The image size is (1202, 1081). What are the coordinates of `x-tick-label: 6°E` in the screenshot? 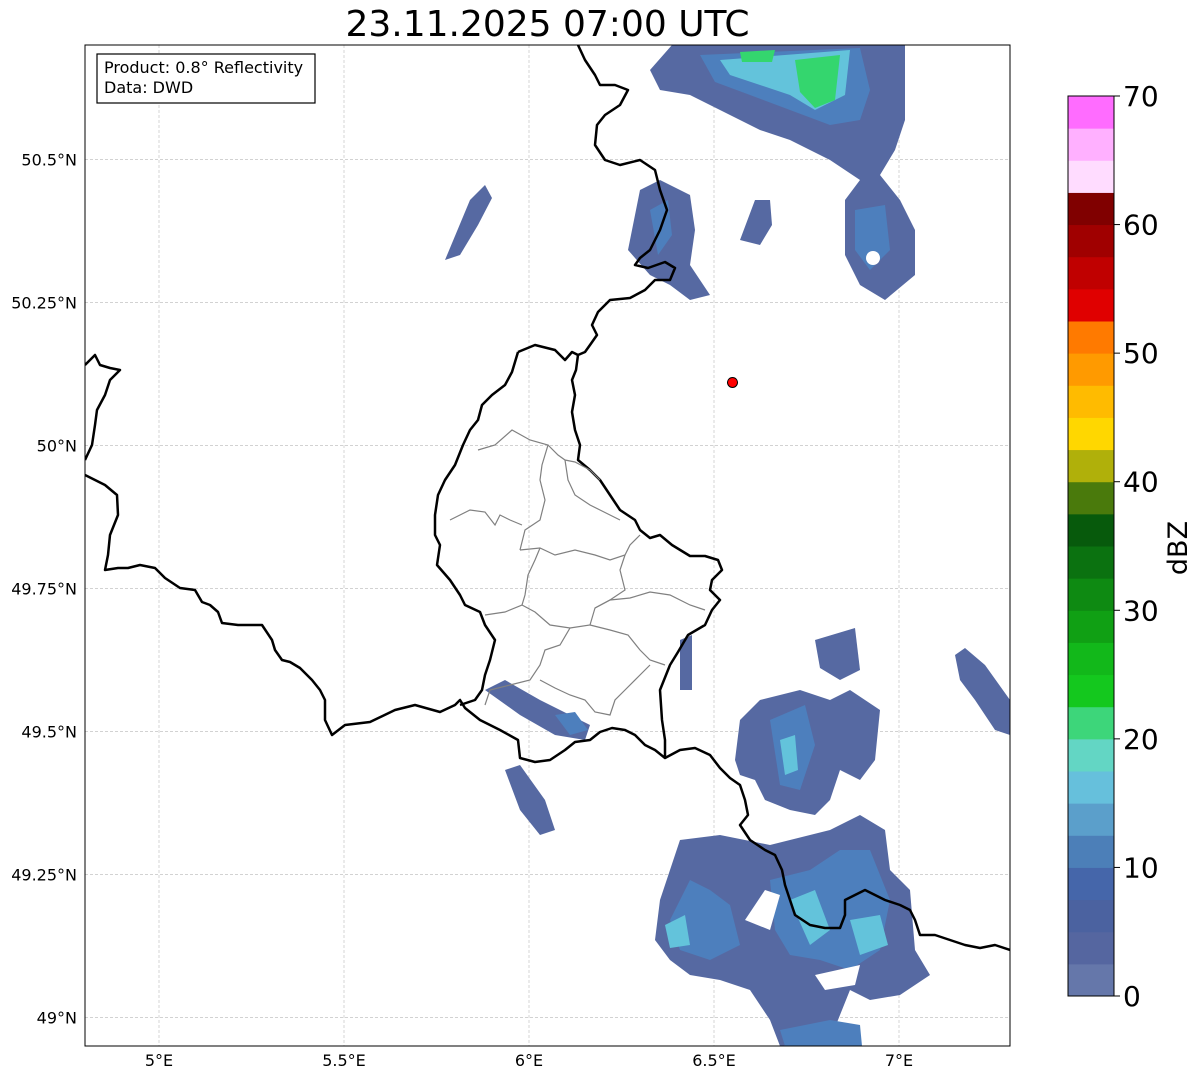 It's located at (529, 1060).